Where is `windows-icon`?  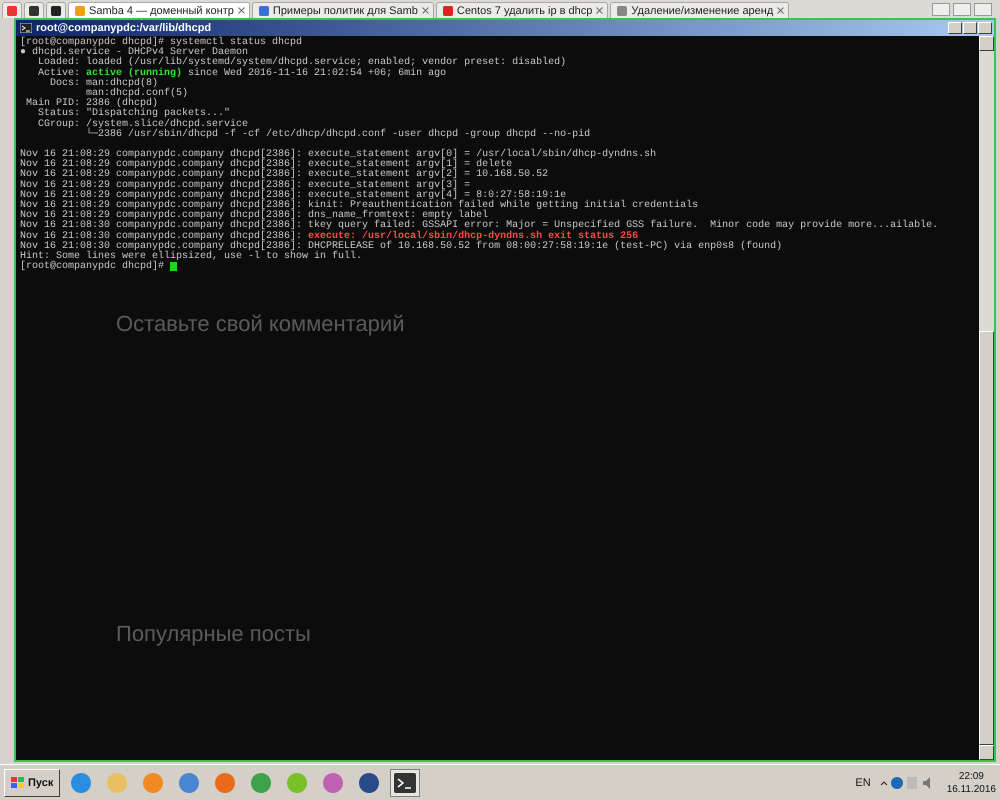
windows-icon is located at coordinates (18, 782).